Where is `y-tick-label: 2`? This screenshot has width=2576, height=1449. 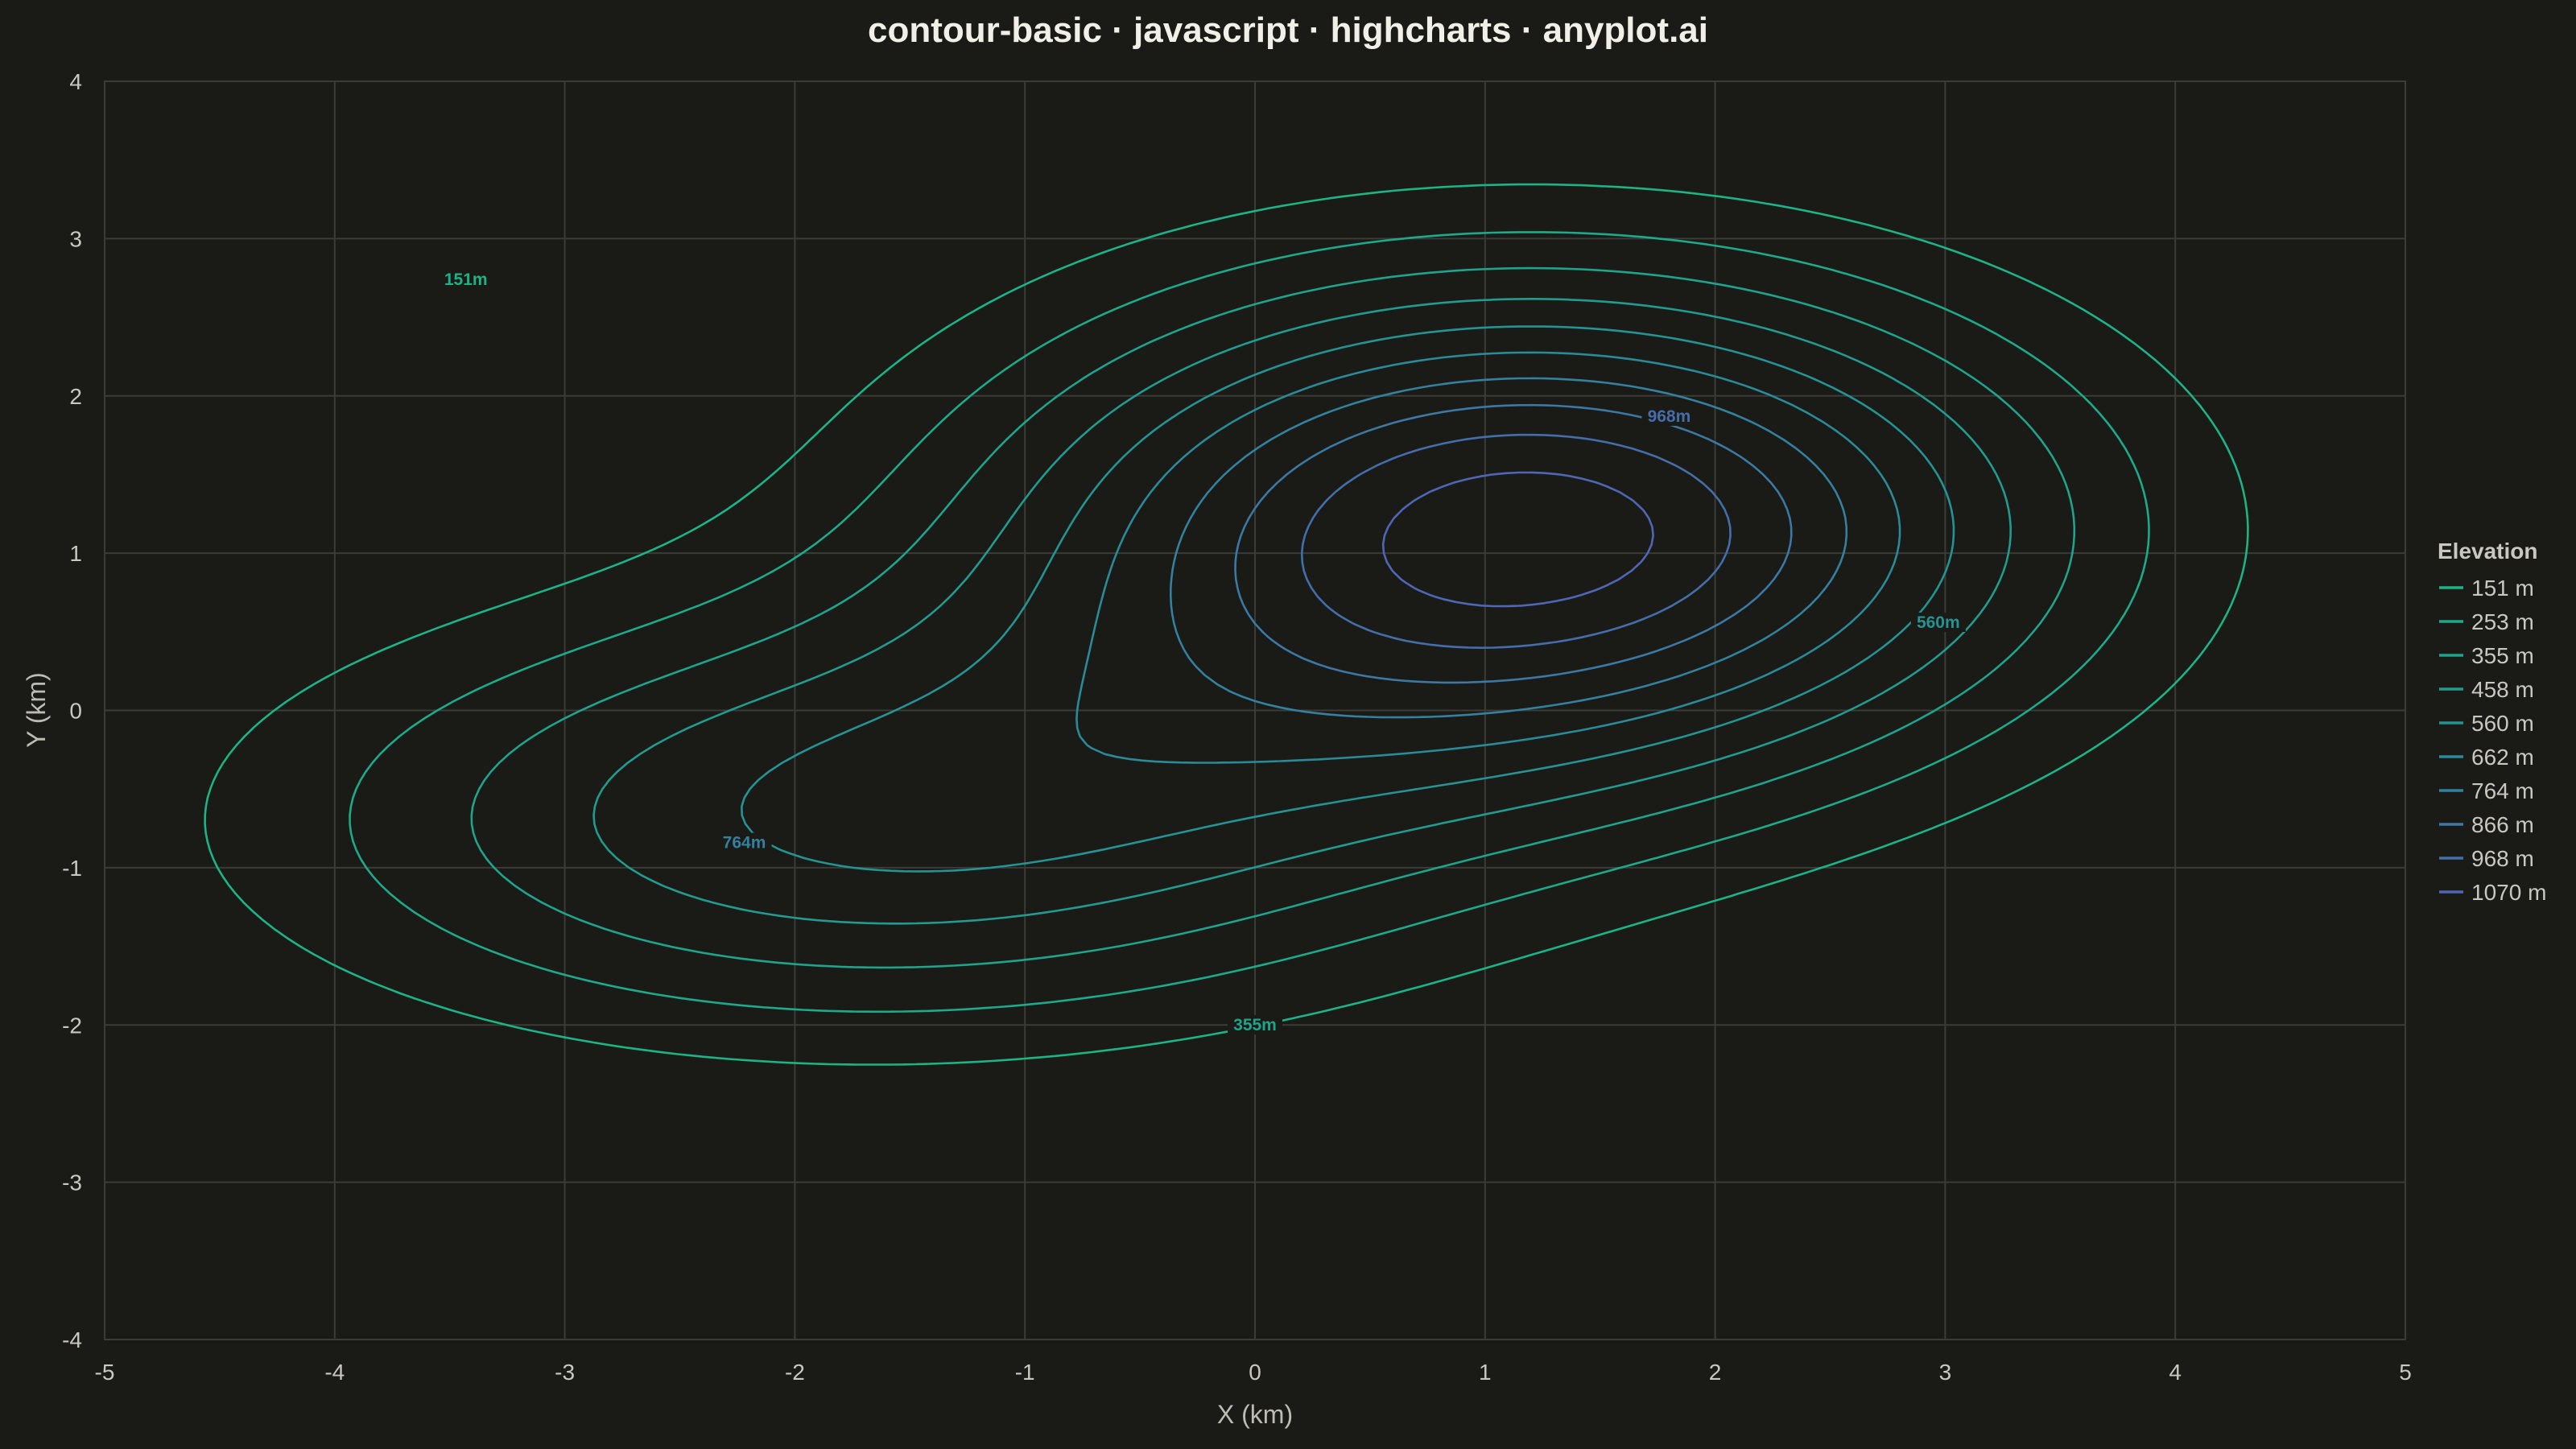
y-tick-label: 2 is located at coordinates (75, 396).